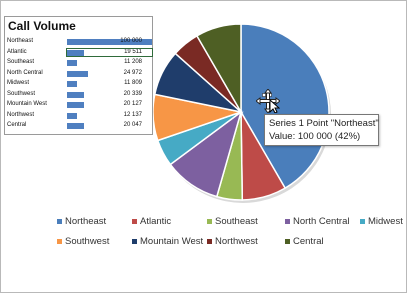 Image resolution: width=407 pixels, height=293 pixels. Describe the element at coordinates (172, 241) in the screenshot. I see `legend-label: Mountain West` at that location.